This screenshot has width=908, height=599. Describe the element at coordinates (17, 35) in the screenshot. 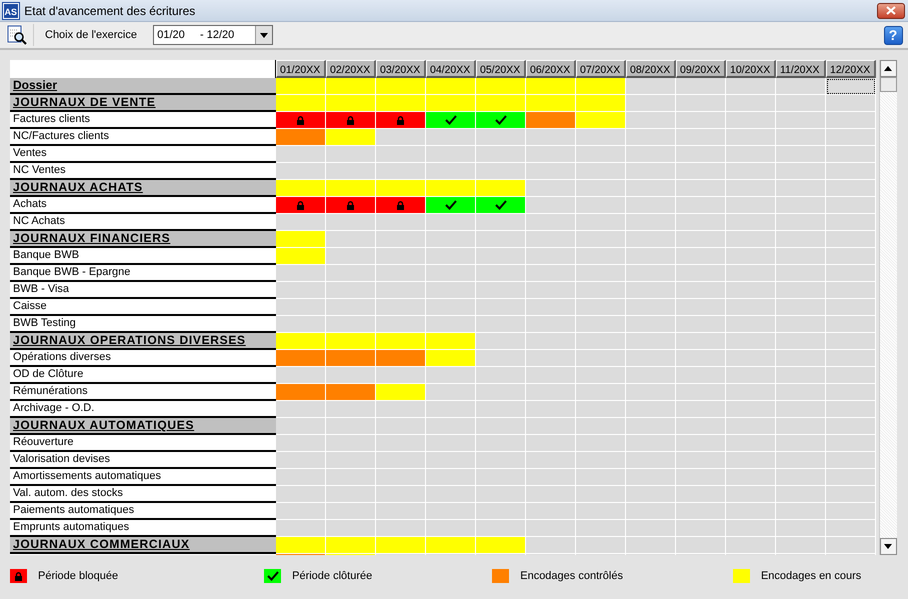

I see `preview-search-icon` at that location.